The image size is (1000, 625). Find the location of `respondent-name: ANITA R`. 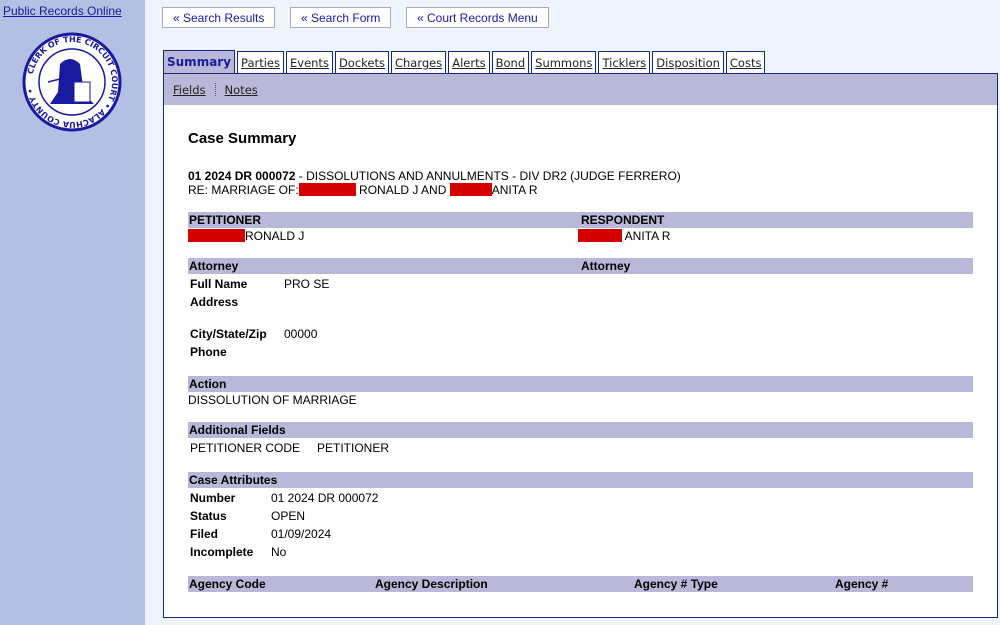

respondent-name: ANITA R is located at coordinates (624, 236).